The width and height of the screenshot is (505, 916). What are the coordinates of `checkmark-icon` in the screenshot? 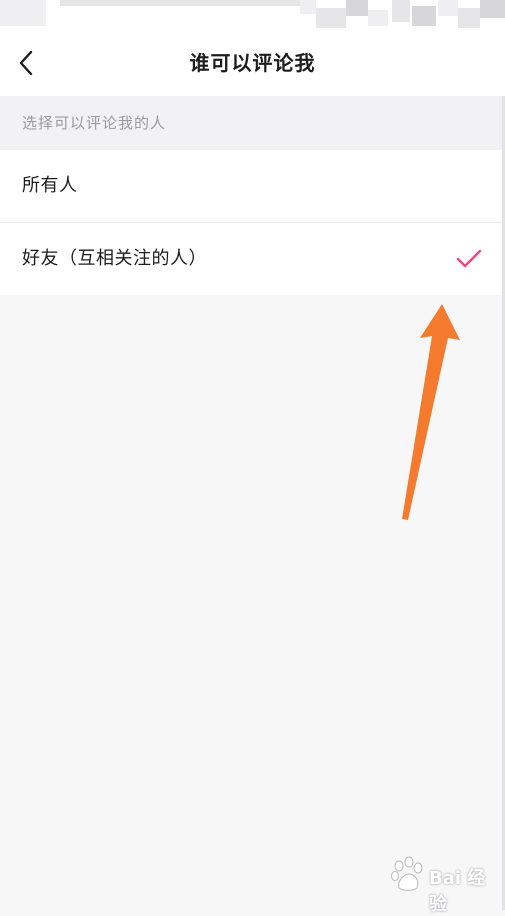 It's located at (469, 258).